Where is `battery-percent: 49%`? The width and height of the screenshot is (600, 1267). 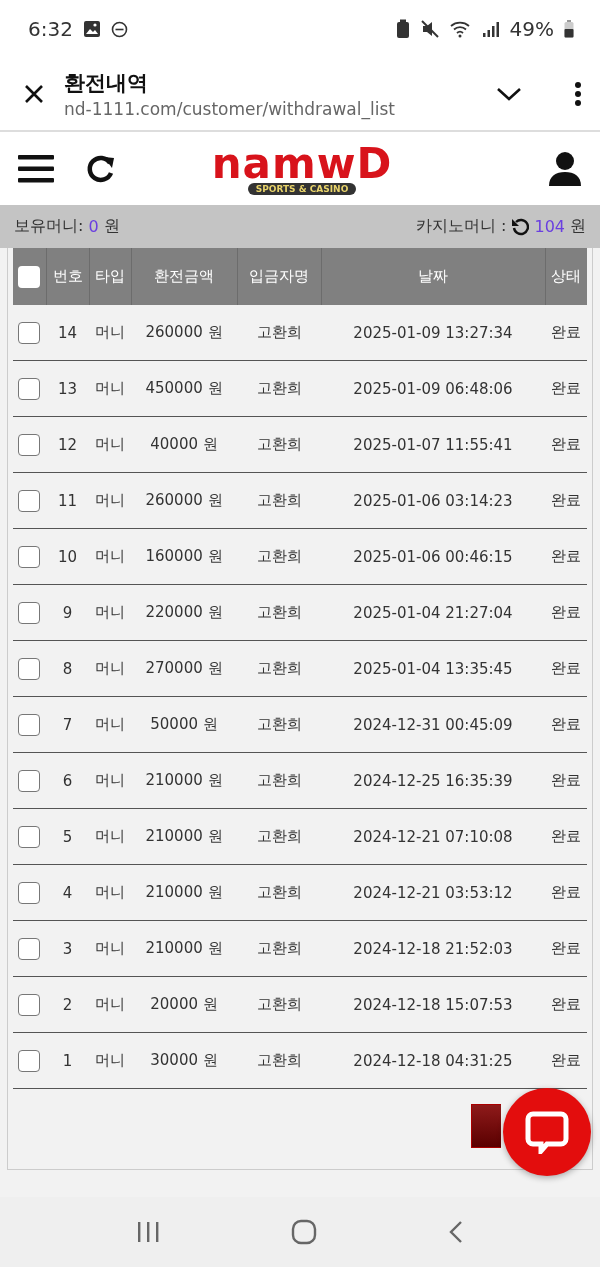 battery-percent: 49% is located at coordinates (531, 29).